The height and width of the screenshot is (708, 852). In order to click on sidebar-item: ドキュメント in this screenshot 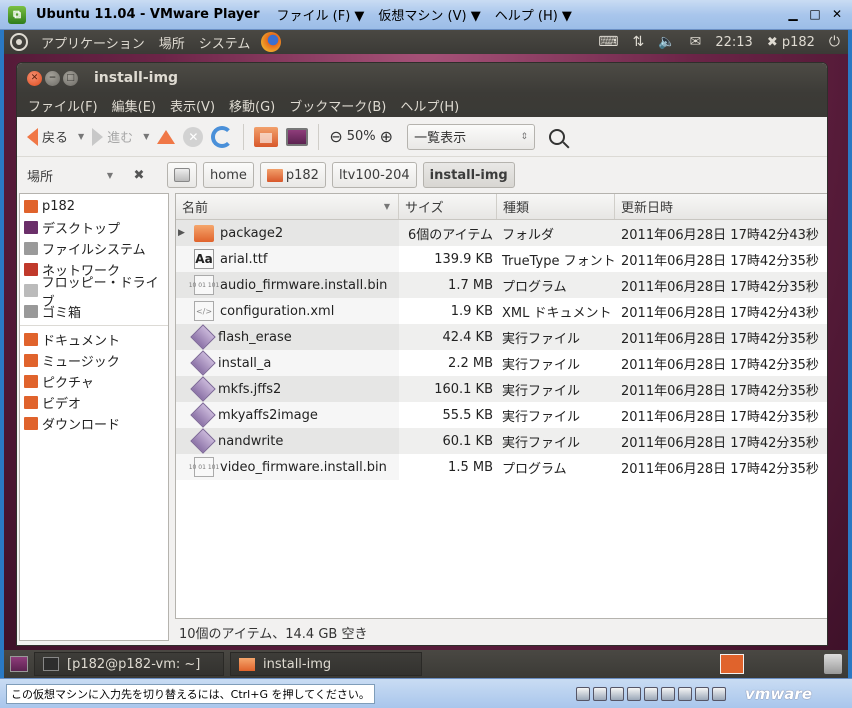, I will do `click(94, 339)`.